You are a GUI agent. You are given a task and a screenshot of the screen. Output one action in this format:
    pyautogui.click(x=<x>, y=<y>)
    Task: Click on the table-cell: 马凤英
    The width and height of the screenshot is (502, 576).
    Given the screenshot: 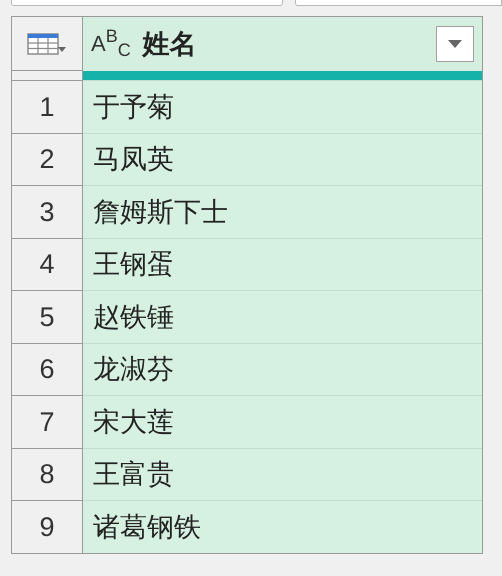 What is the action you would take?
    pyautogui.click(x=282, y=158)
    